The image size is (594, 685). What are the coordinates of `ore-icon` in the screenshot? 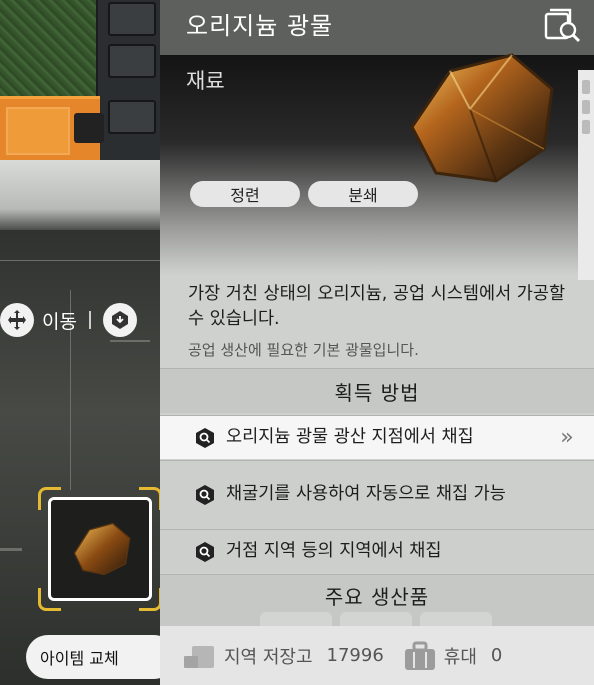 It's located at (102, 549).